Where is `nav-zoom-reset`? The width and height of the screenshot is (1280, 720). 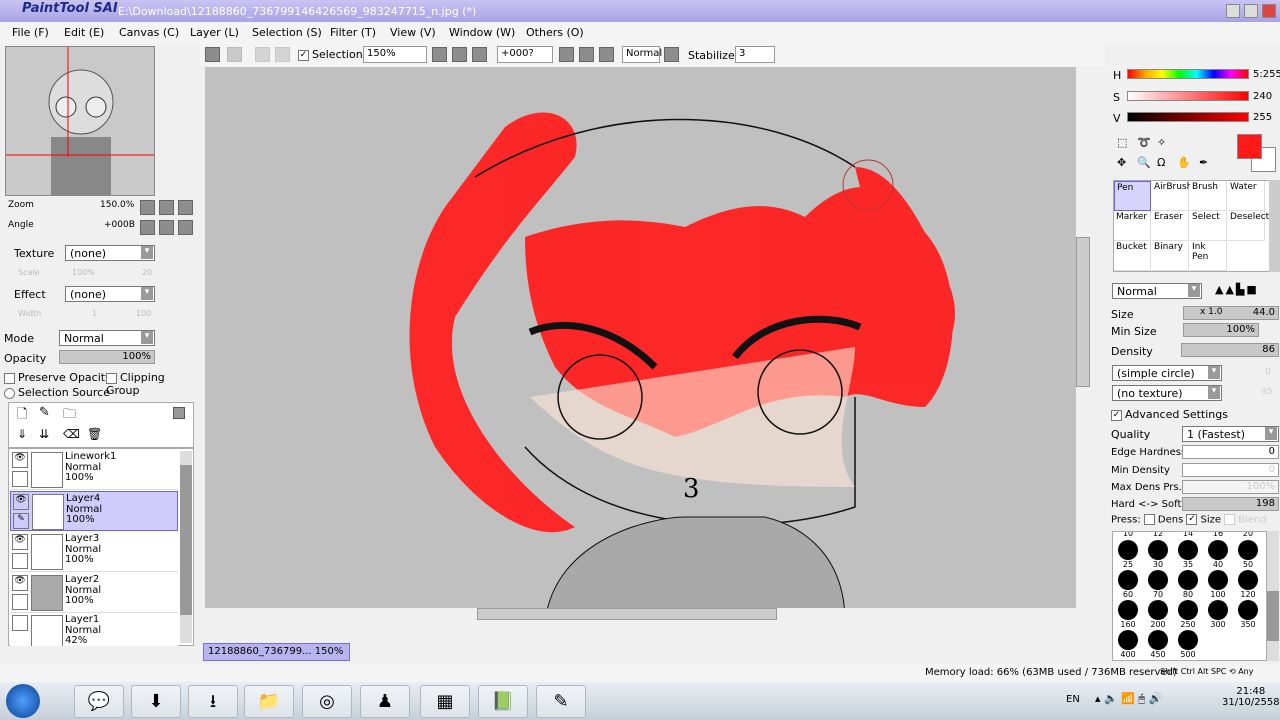
nav-zoom-reset is located at coordinates (185, 207).